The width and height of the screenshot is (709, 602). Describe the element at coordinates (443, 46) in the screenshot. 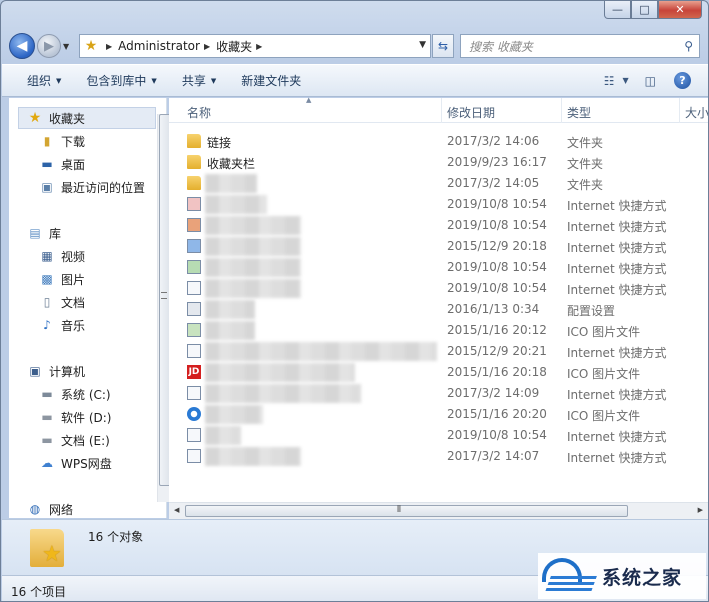

I see `refresh-button: ⇆` at that location.